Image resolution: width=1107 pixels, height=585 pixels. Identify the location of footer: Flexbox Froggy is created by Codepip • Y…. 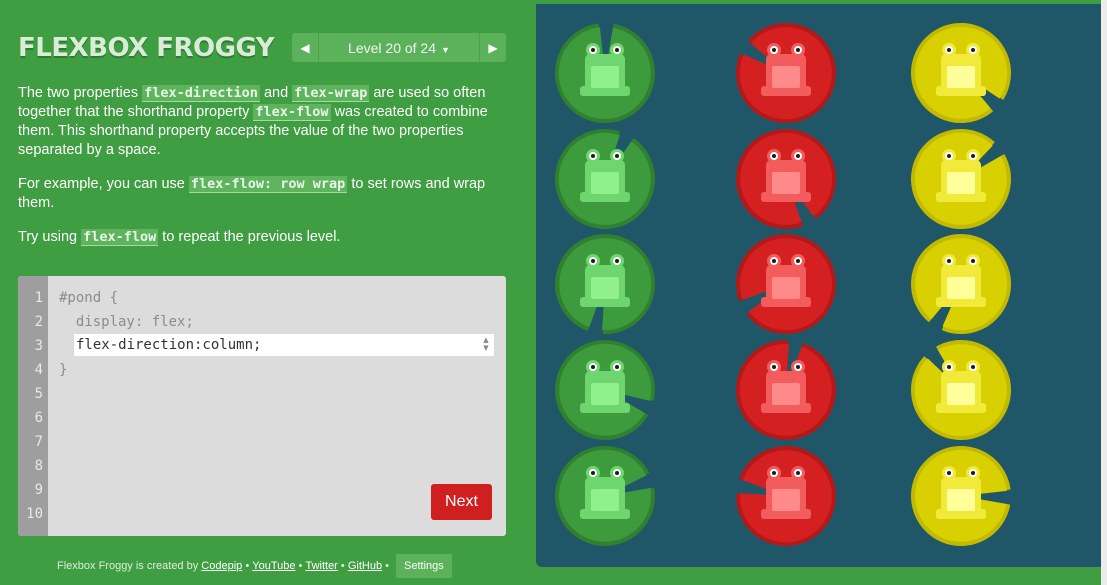
(254, 566).